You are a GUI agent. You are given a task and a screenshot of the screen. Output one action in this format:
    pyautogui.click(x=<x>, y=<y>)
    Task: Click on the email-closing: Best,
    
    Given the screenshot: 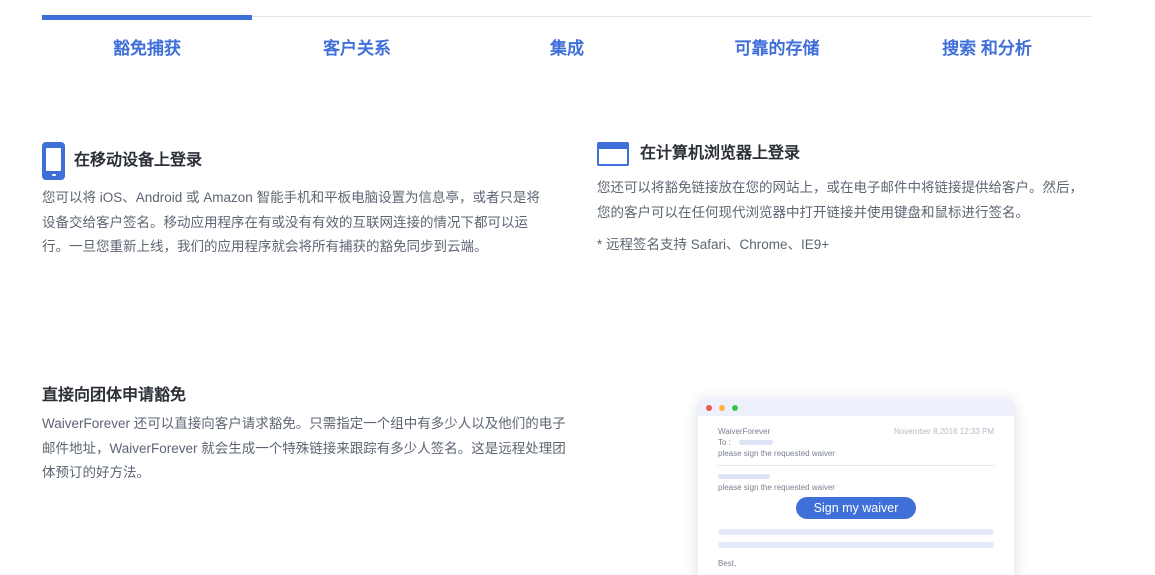 What is the action you would take?
    pyautogui.click(x=727, y=563)
    